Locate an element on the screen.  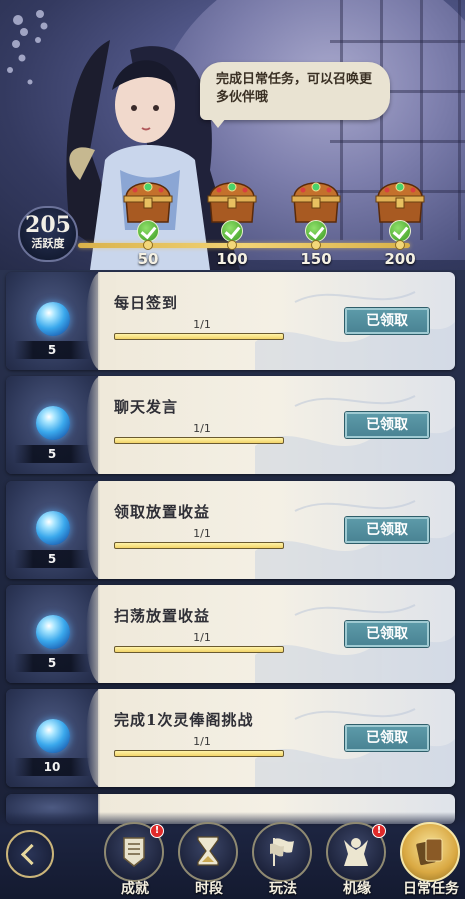
task-title: 完成1次灵俸阁挑战 is located at coordinates (184, 720).